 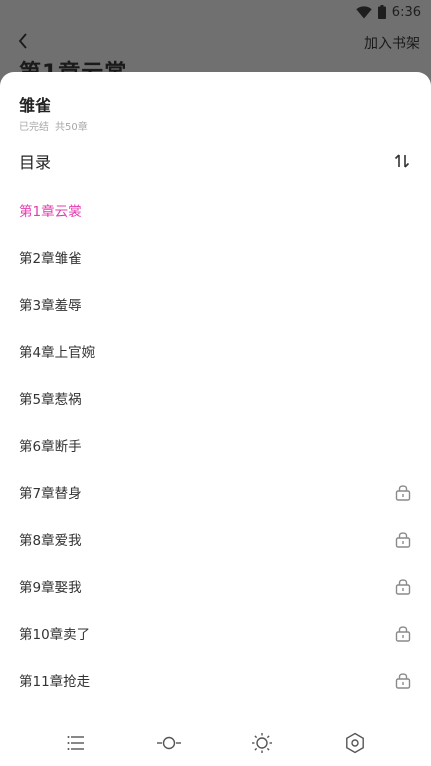 I want to click on chapter-title: 第7章替身, so click(x=50, y=493).